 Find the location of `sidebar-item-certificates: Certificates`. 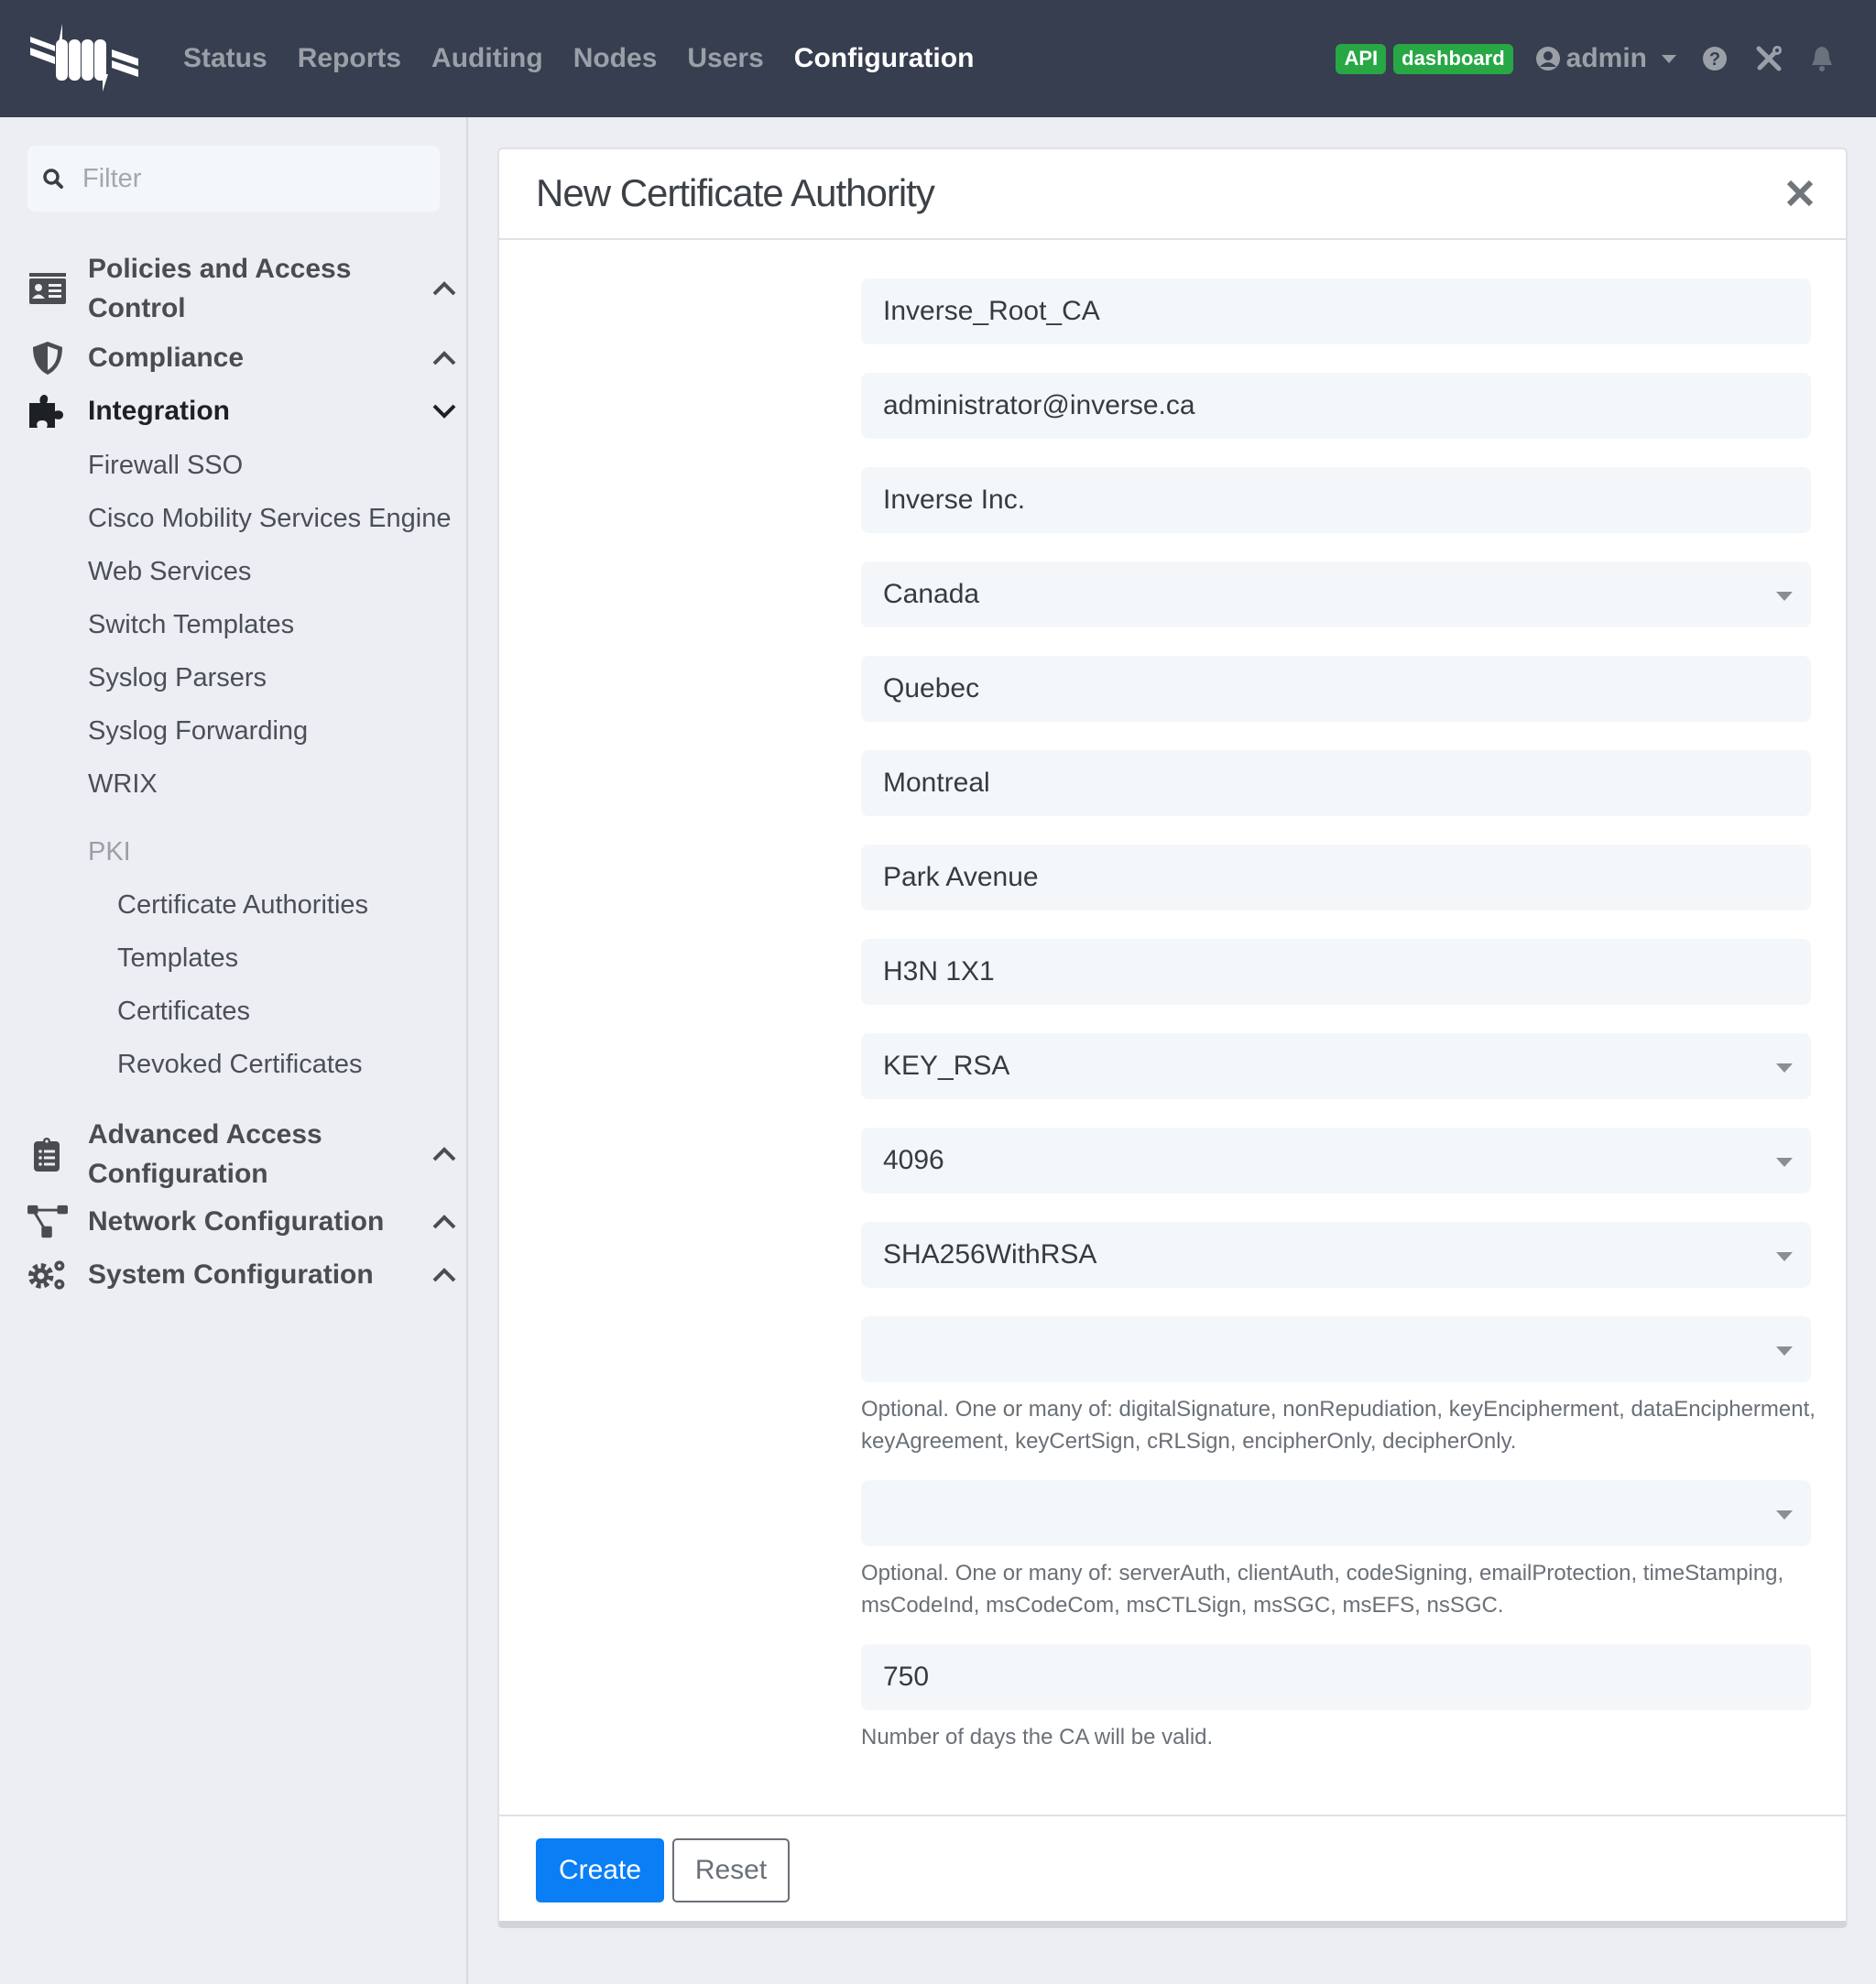

sidebar-item-certificates: Certificates is located at coordinates (183, 1012).